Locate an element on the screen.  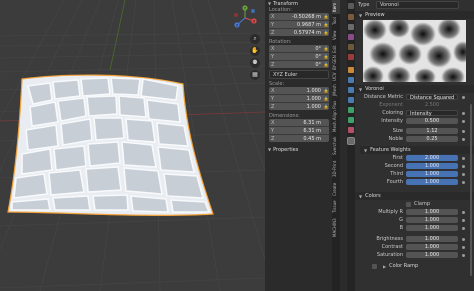
tab-bygen: BY-GEN is located at coordinates (336, 62).